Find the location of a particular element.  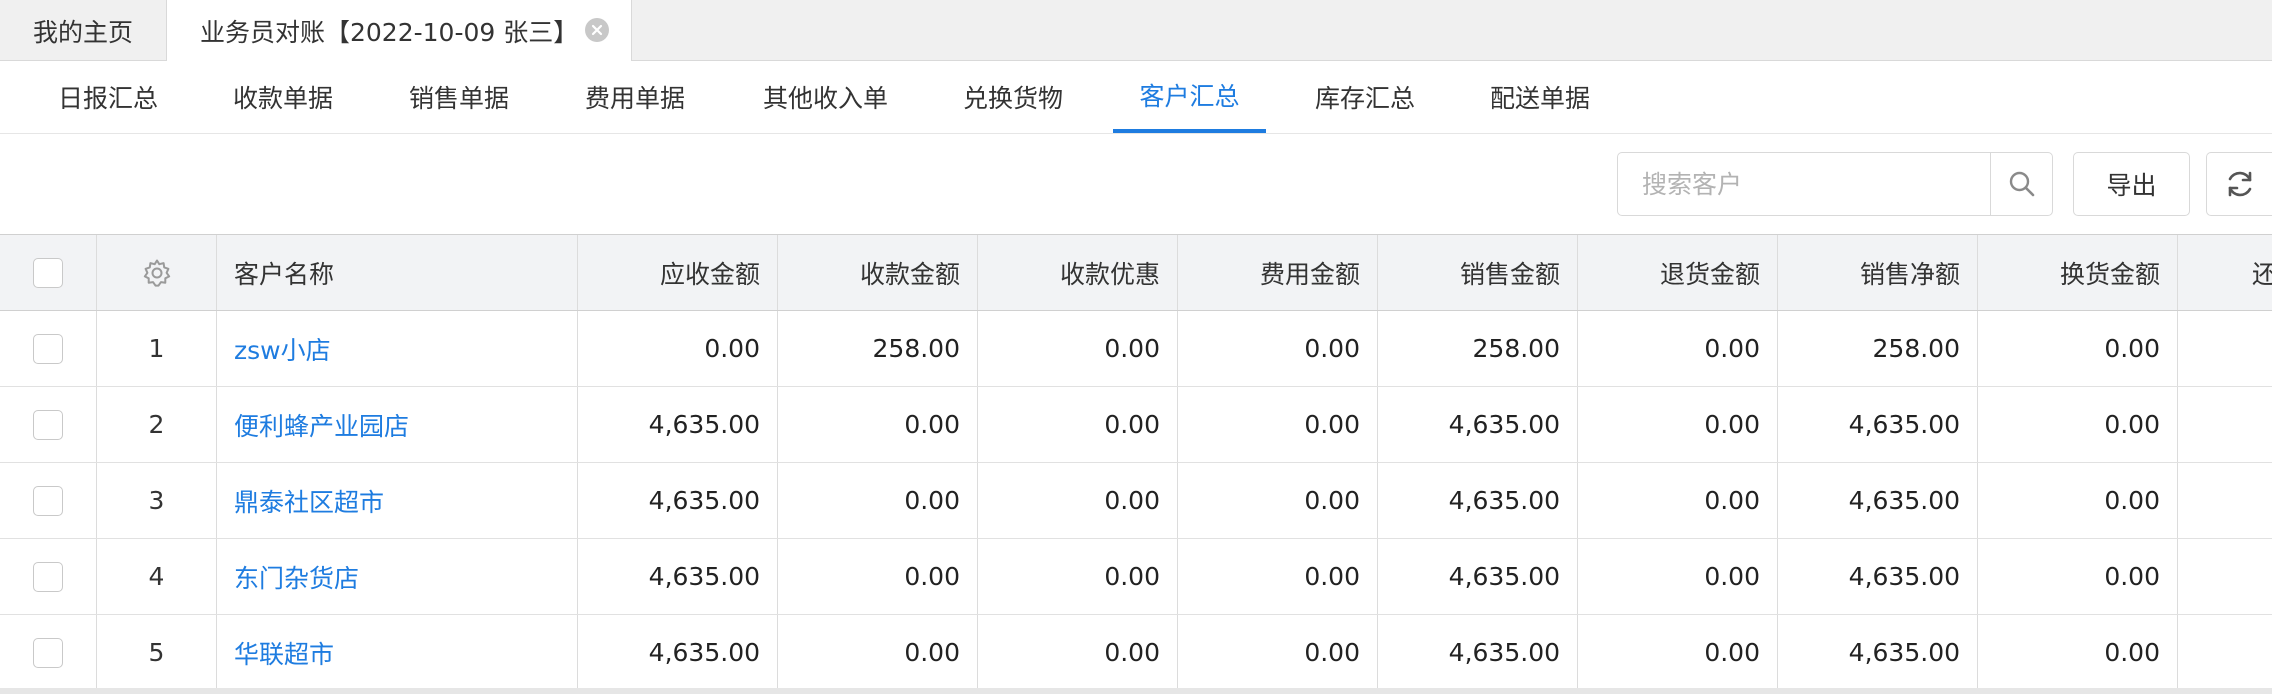

row-index: 4 is located at coordinates (157, 576).